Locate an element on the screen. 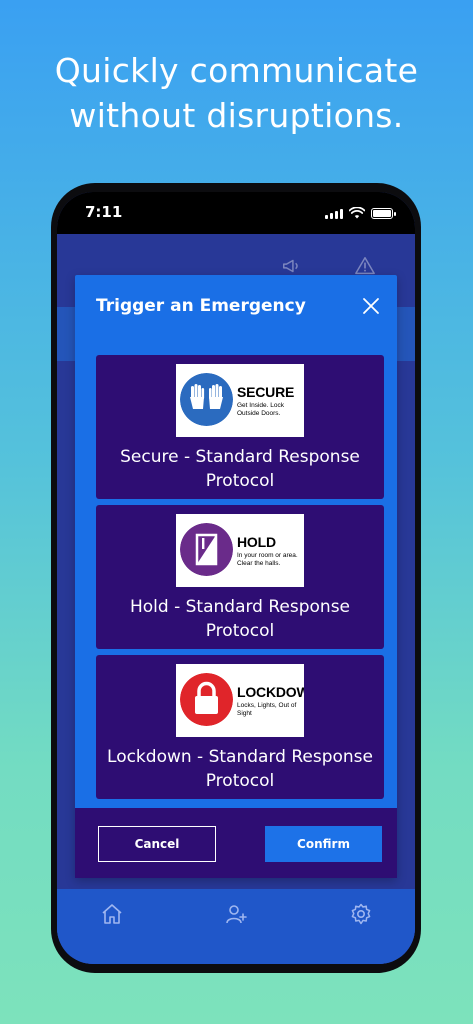 The width and height of the screenshot is (473, 1024). headline: Quickly communicate without disruptions. is located at coordinates (236, 93).